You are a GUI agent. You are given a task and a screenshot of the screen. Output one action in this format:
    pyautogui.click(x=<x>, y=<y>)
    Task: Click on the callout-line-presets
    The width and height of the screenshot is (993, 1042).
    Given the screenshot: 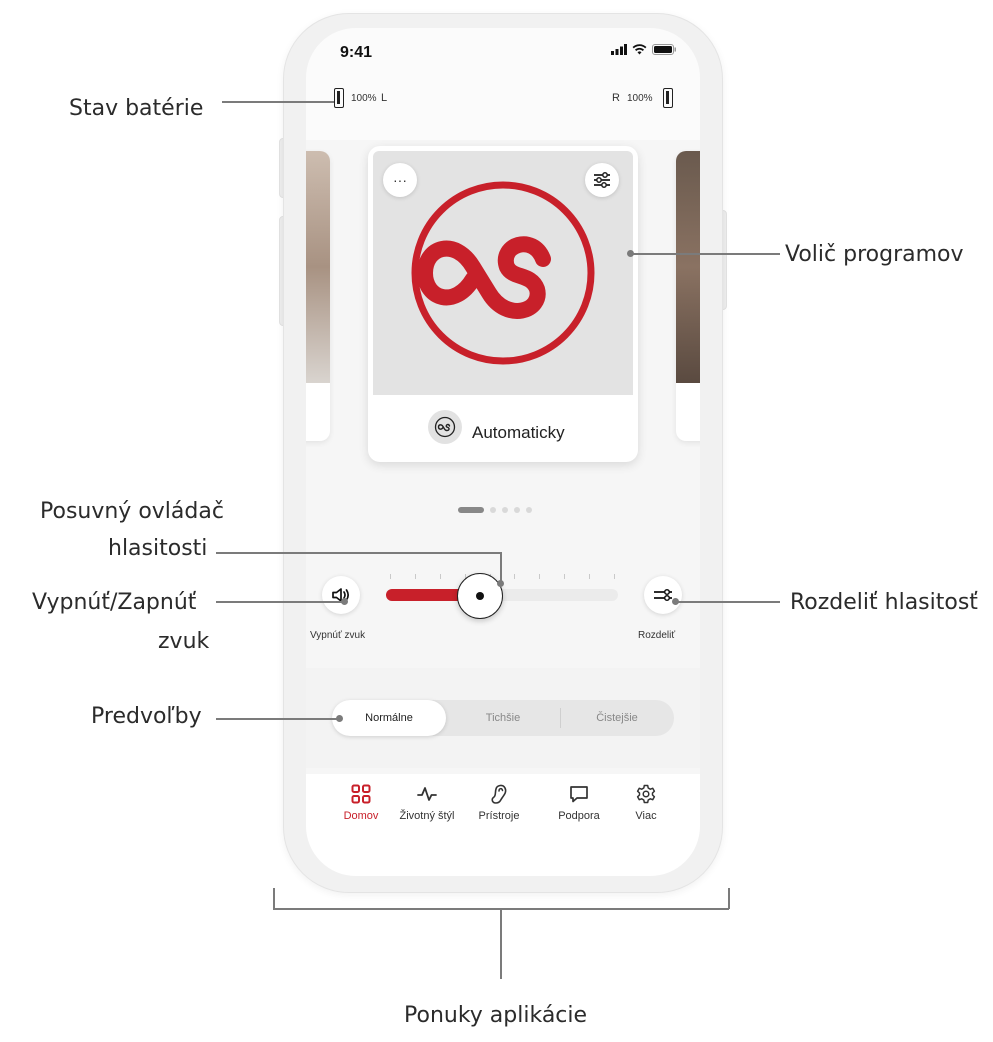 What is the action you would take?
    pyautogui.click(x=278, y=719)
    